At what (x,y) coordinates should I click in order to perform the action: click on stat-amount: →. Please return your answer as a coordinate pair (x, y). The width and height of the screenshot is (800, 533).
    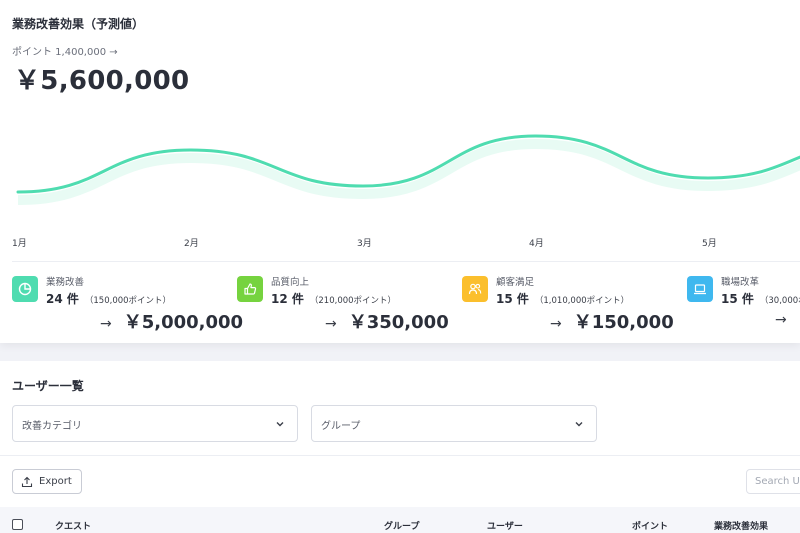
    Looking at the image, I should click on (781, 320).